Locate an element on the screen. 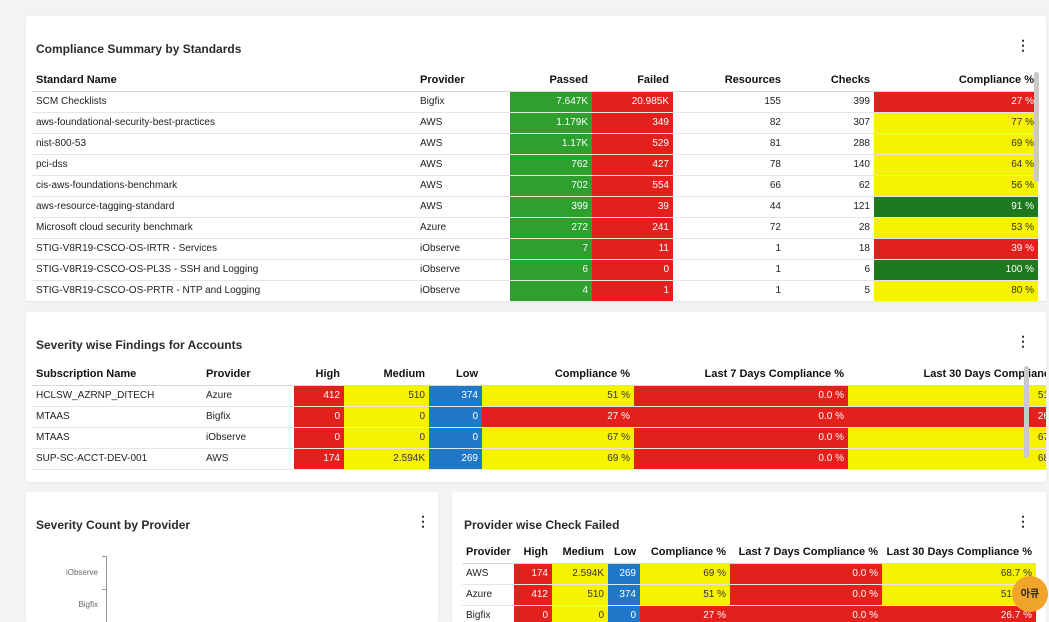 The image size is (1049, 622). column-header: Standard Name is located at coordinates (224, 81).